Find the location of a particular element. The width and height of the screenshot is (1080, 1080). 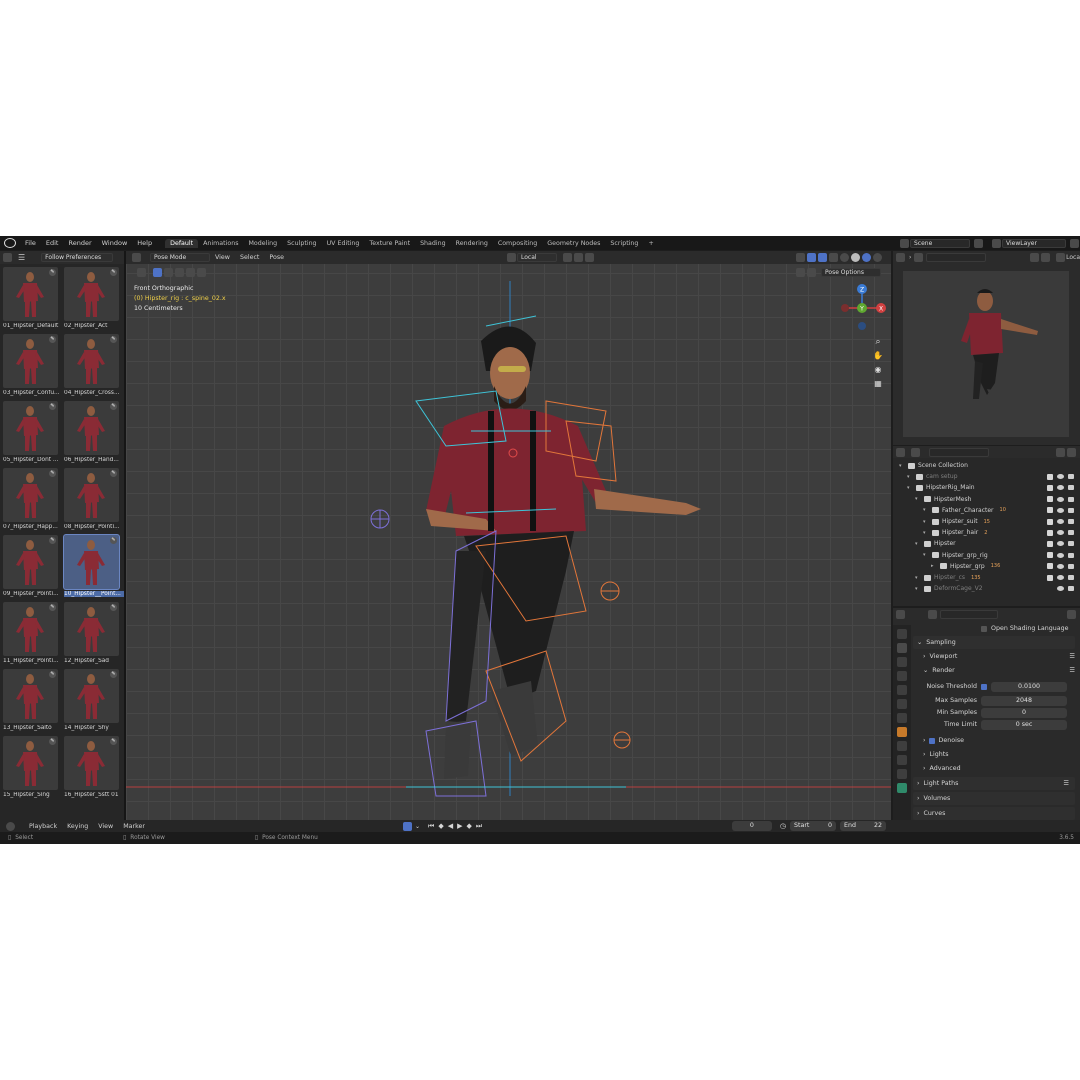

list-icon: ☰ is located at coordinates (1066, 783).